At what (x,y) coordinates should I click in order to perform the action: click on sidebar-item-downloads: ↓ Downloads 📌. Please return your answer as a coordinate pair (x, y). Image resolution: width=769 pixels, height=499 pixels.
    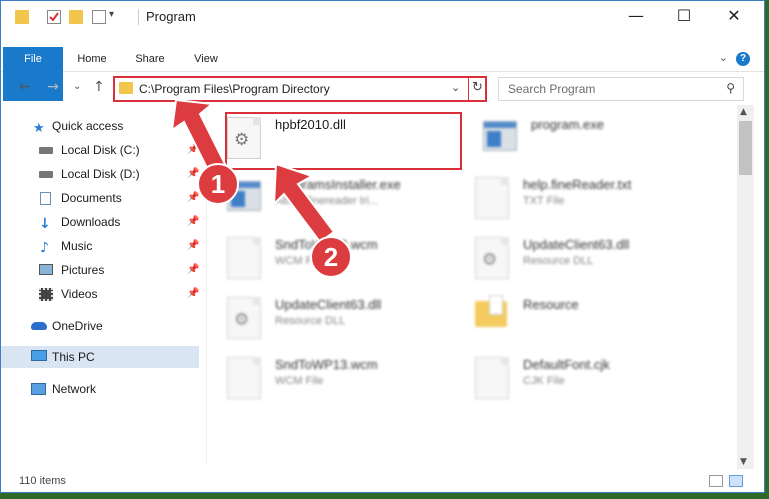
    Looking at the image, I should click on (100, 222).